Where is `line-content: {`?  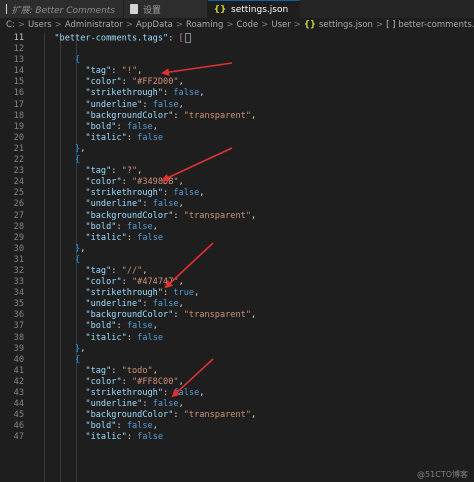 line-content: { is located at coordinates (62, 60).